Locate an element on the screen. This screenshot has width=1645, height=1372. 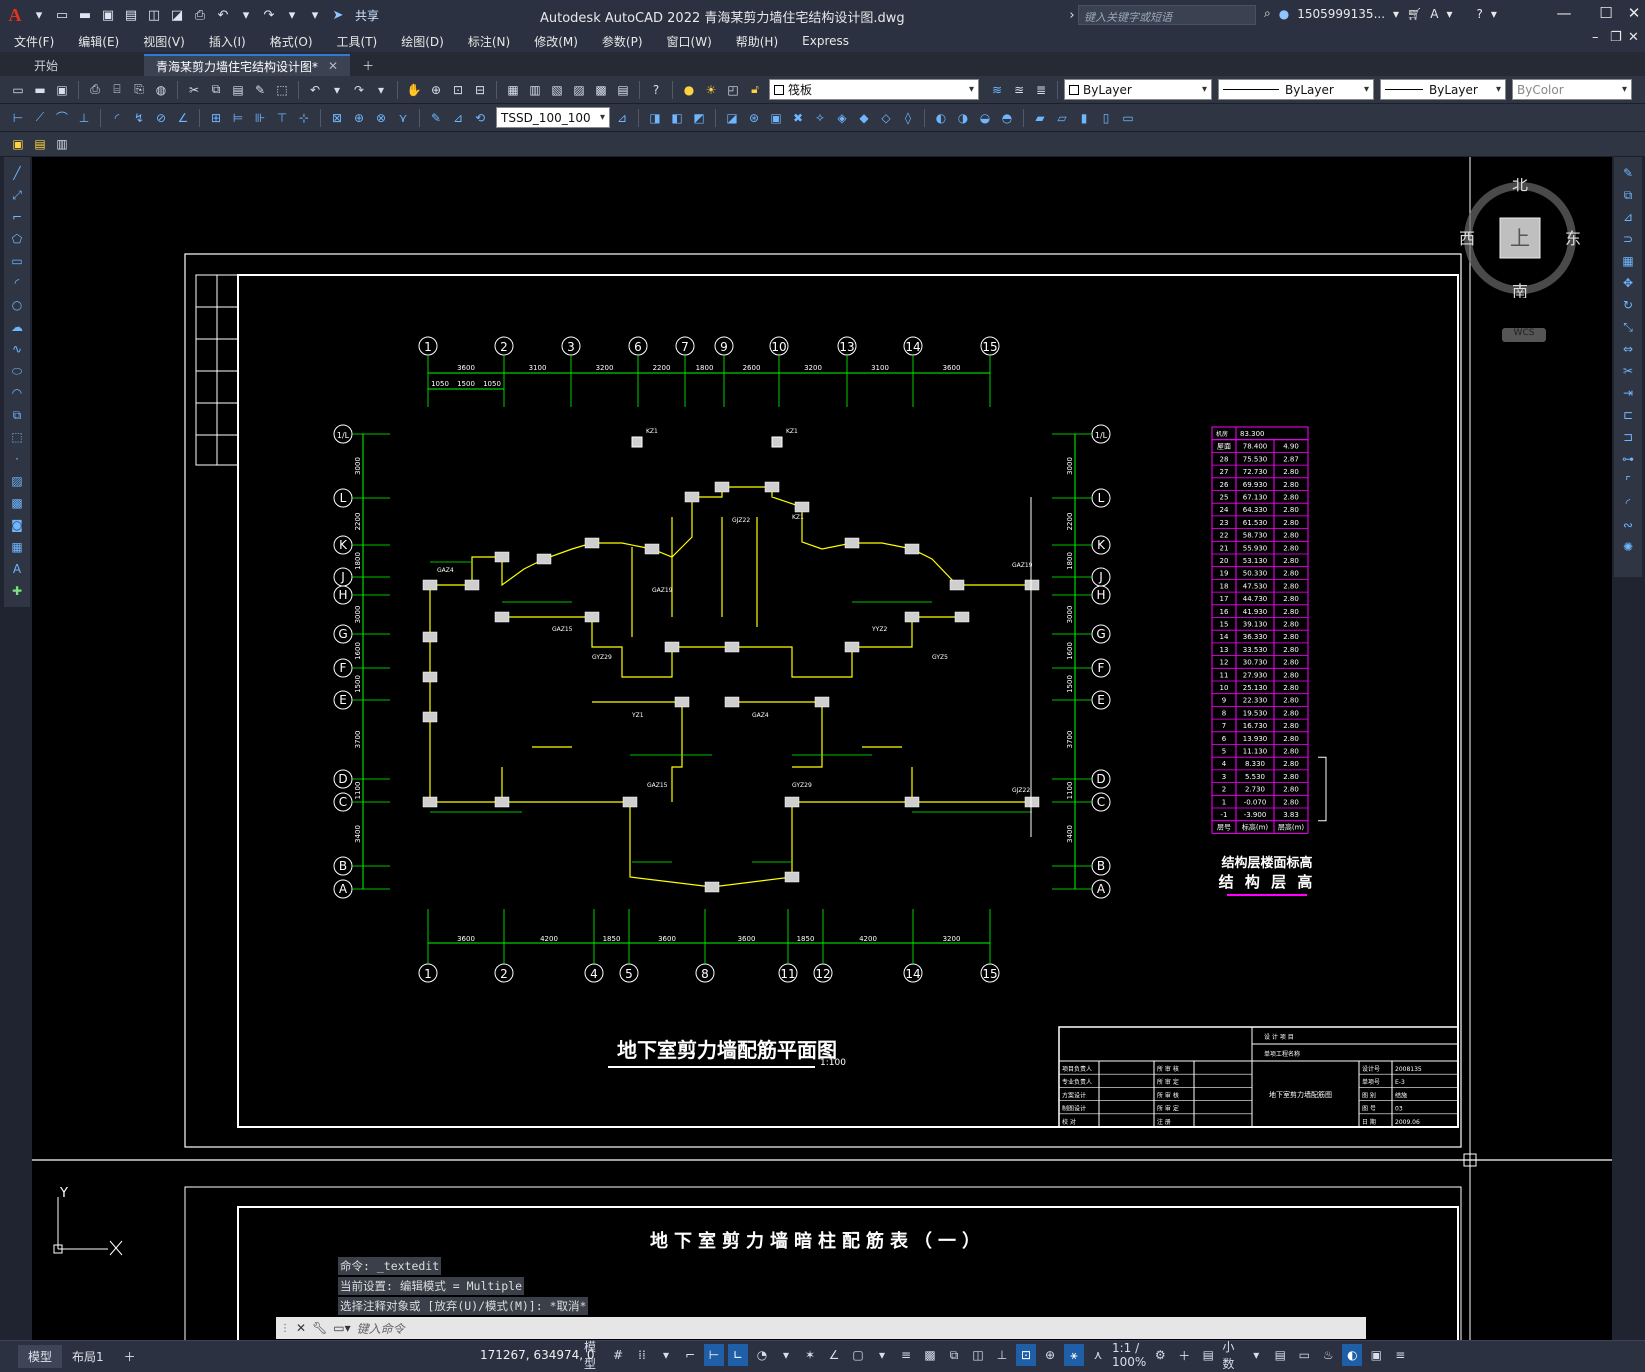
menu-modify: 修改(M) is located at coordinates (556, 41).